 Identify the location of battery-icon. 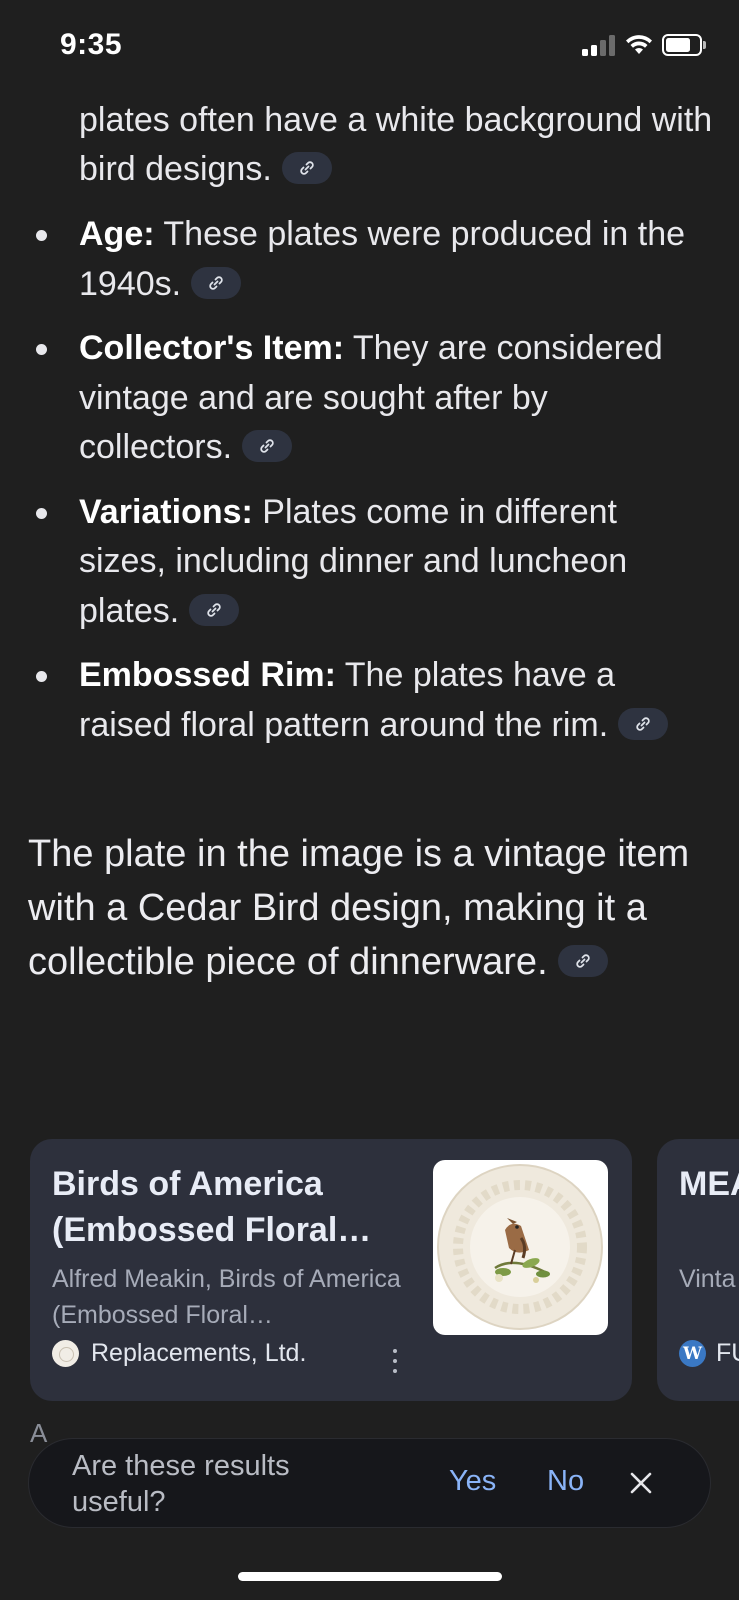
(684, 45).